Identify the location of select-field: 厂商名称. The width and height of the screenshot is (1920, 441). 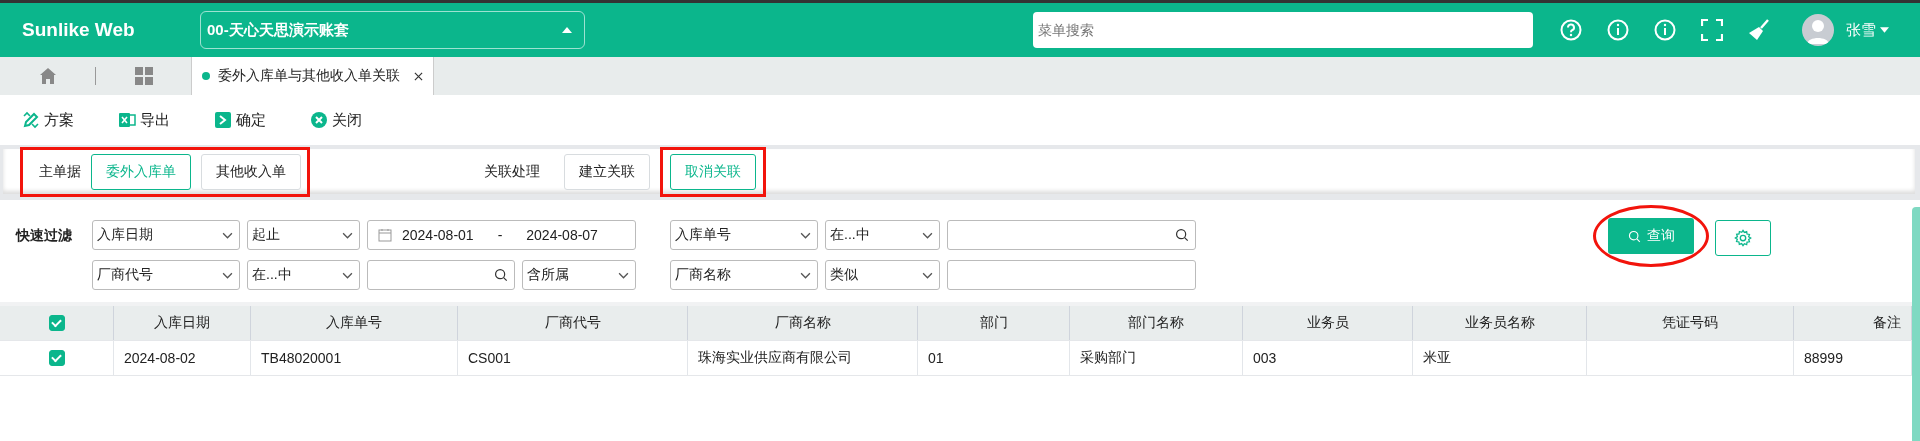
(744, 275).